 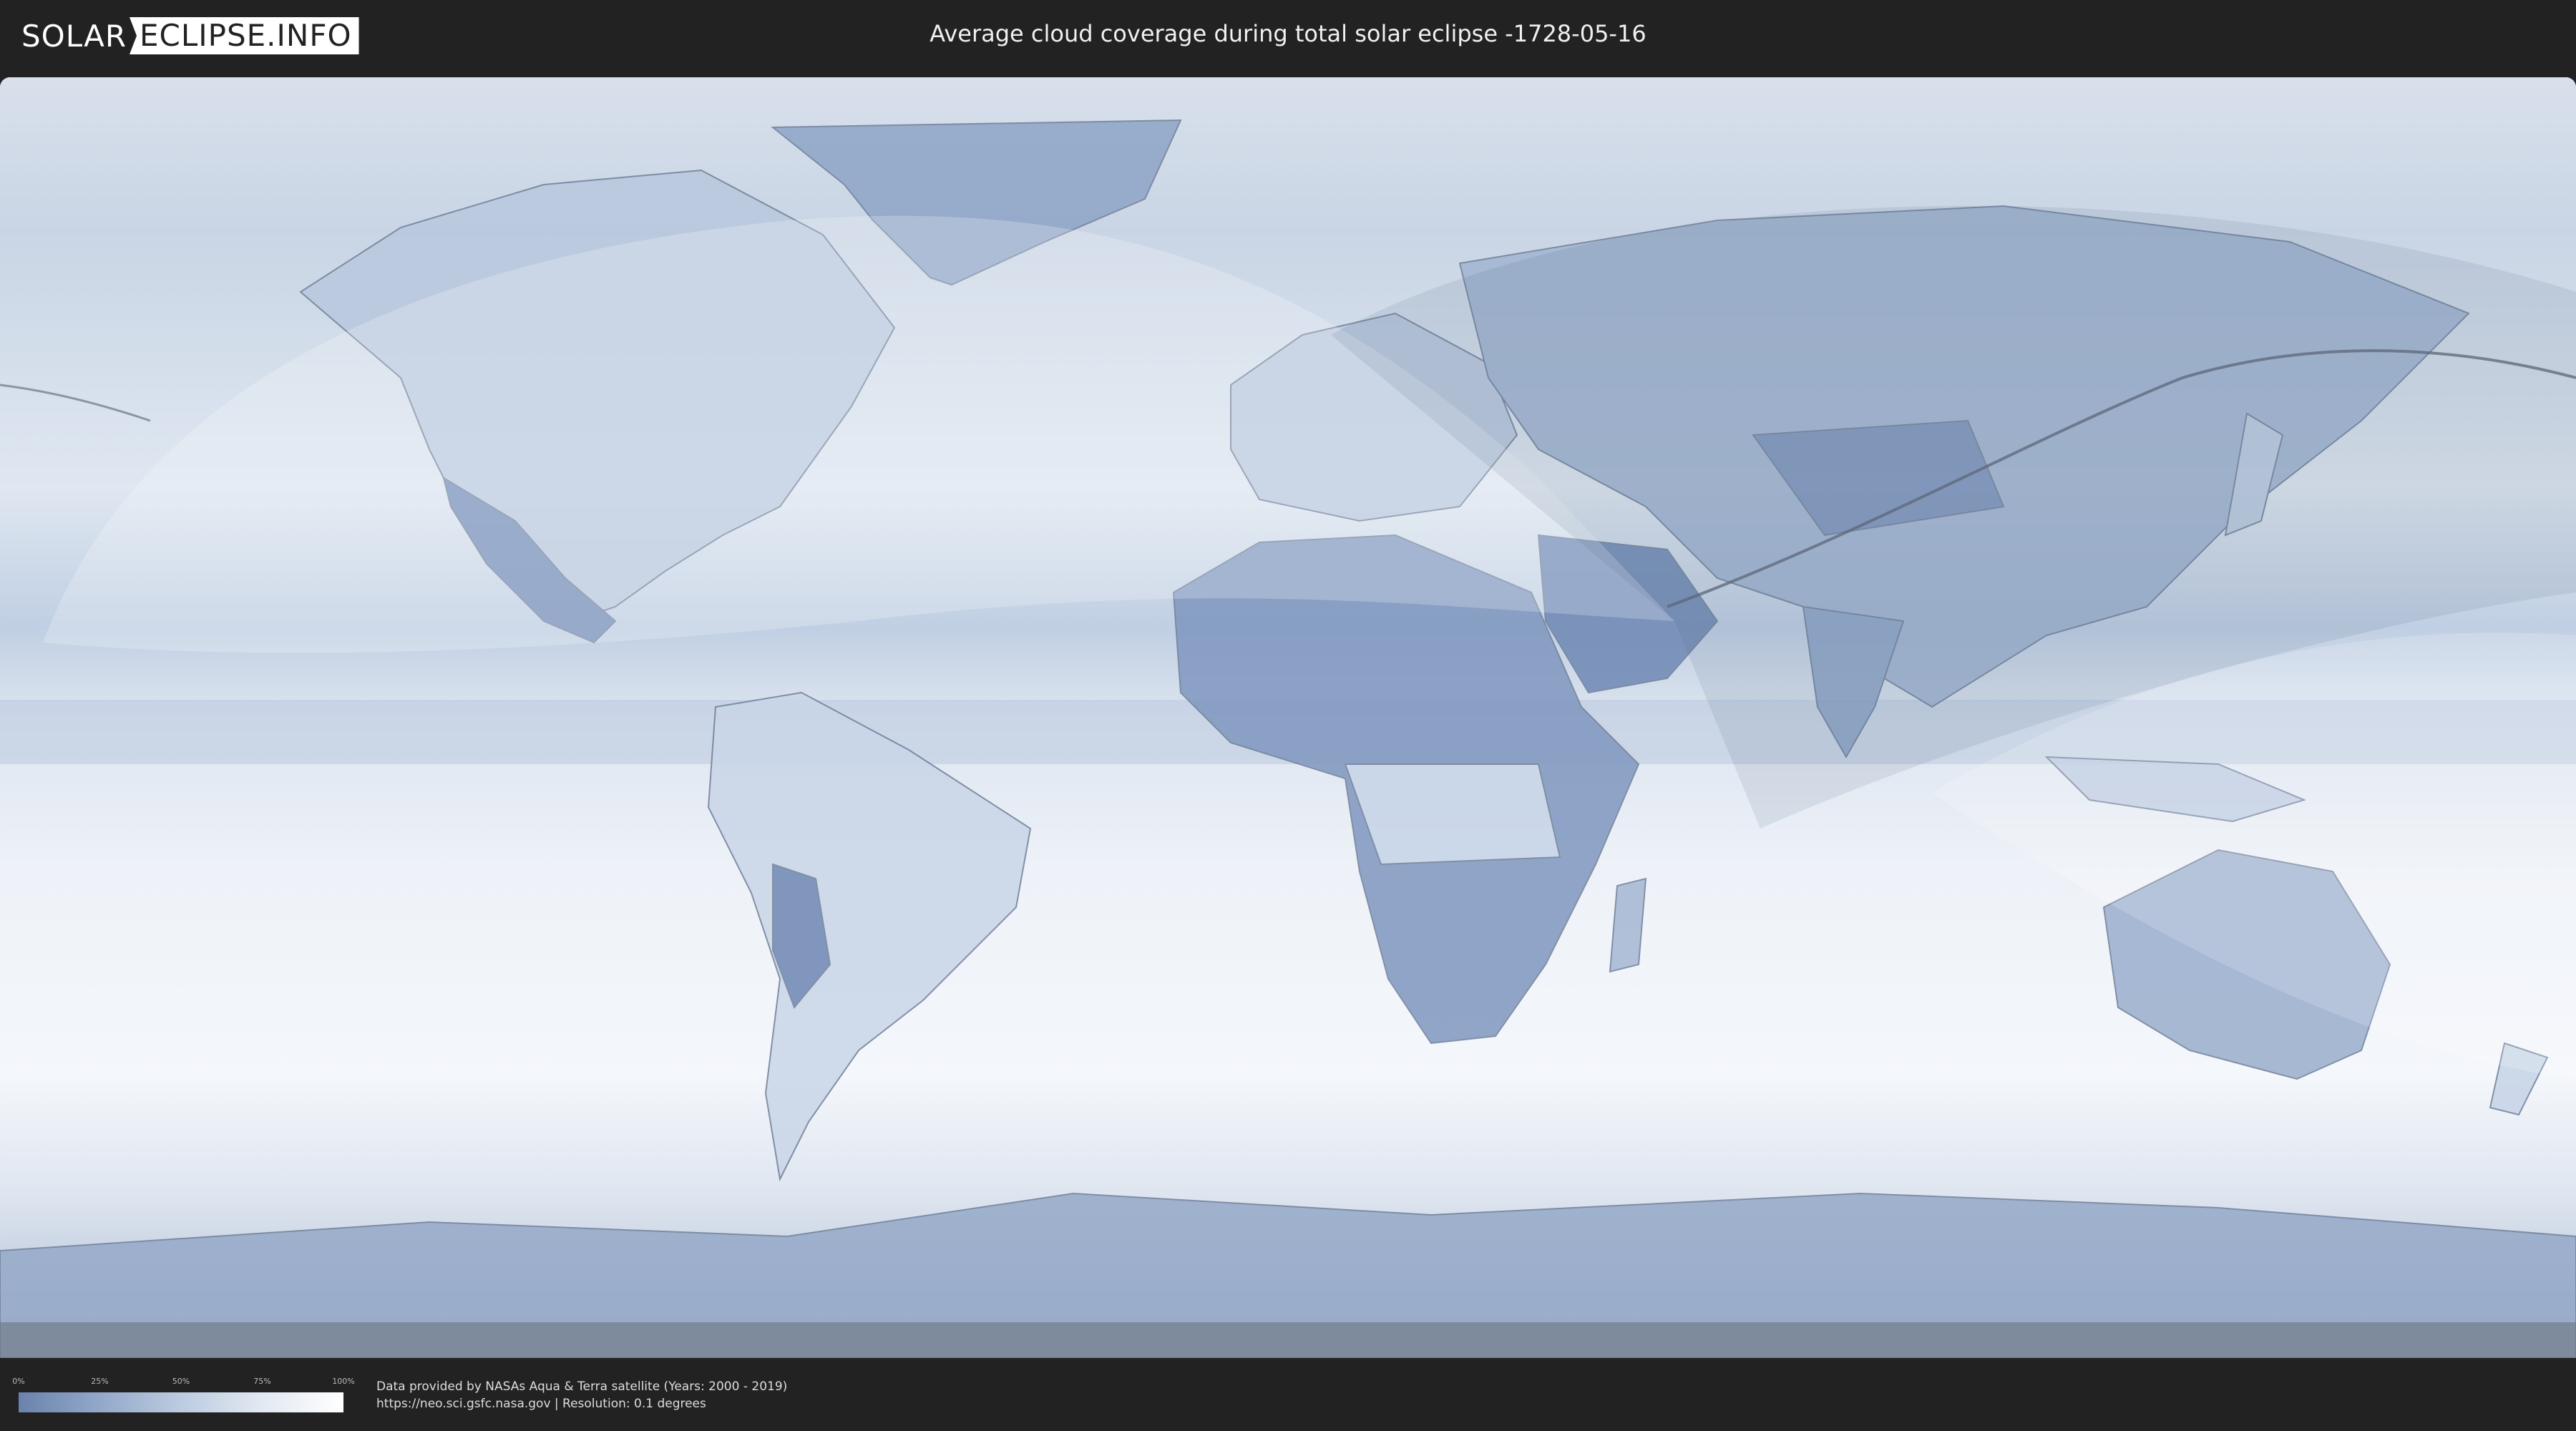 I want to click on cloud-coverage-legend-bar, so click(x=181, y=1402).